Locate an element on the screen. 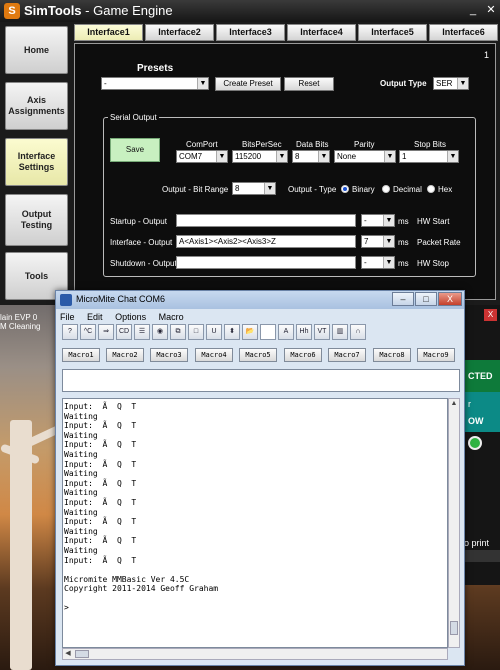  scroll-up-icon: ▲ is located at coordinates (454, 404).